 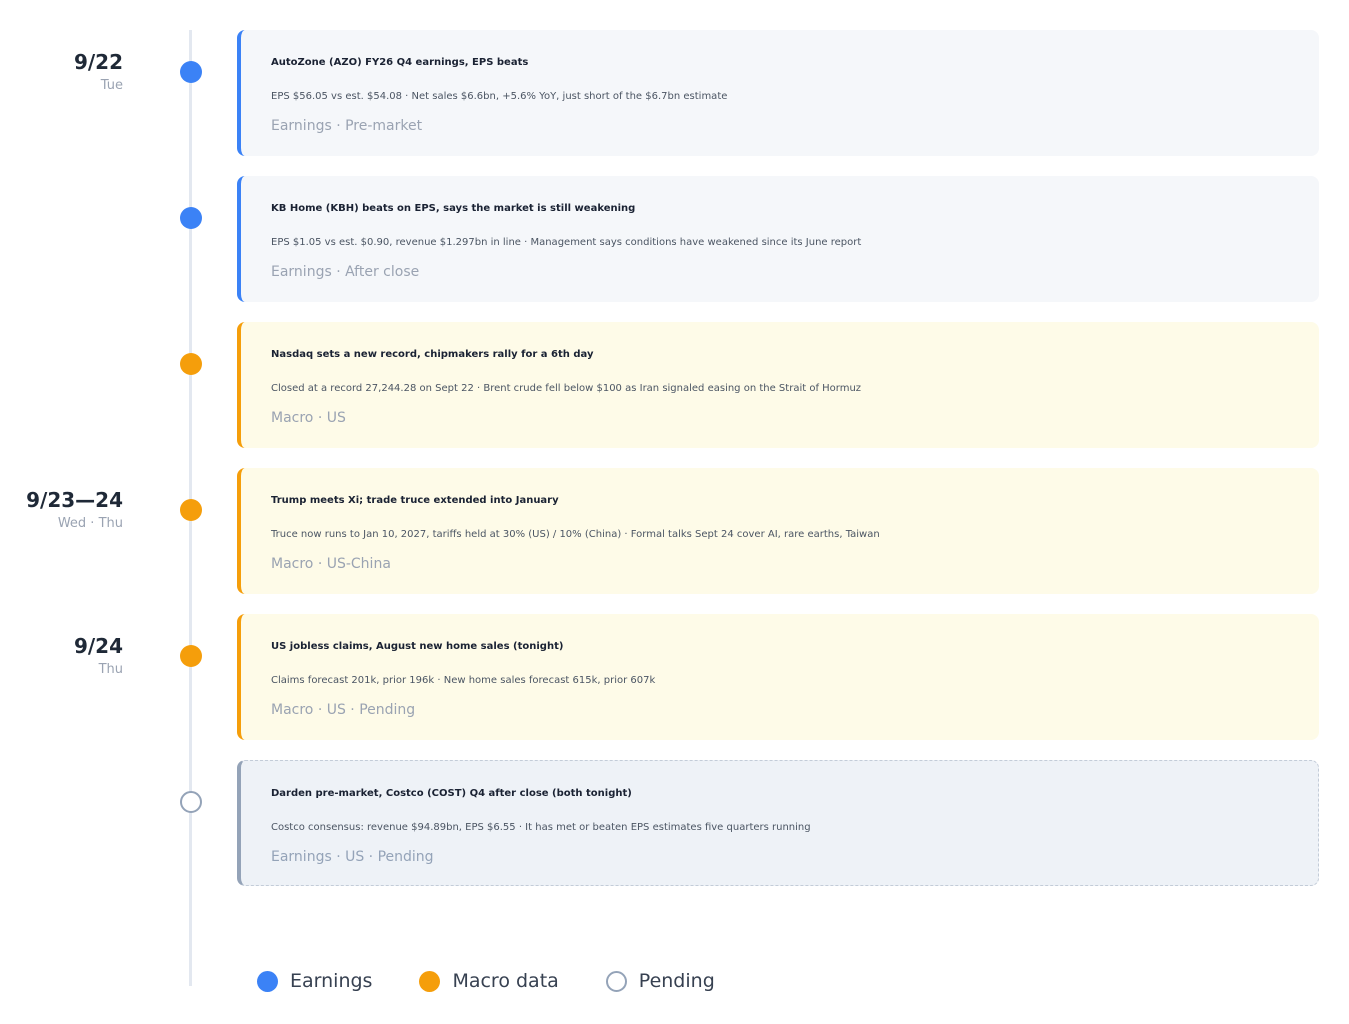 I want to click on legend-label: Earnings, so click(x=331, y=981).